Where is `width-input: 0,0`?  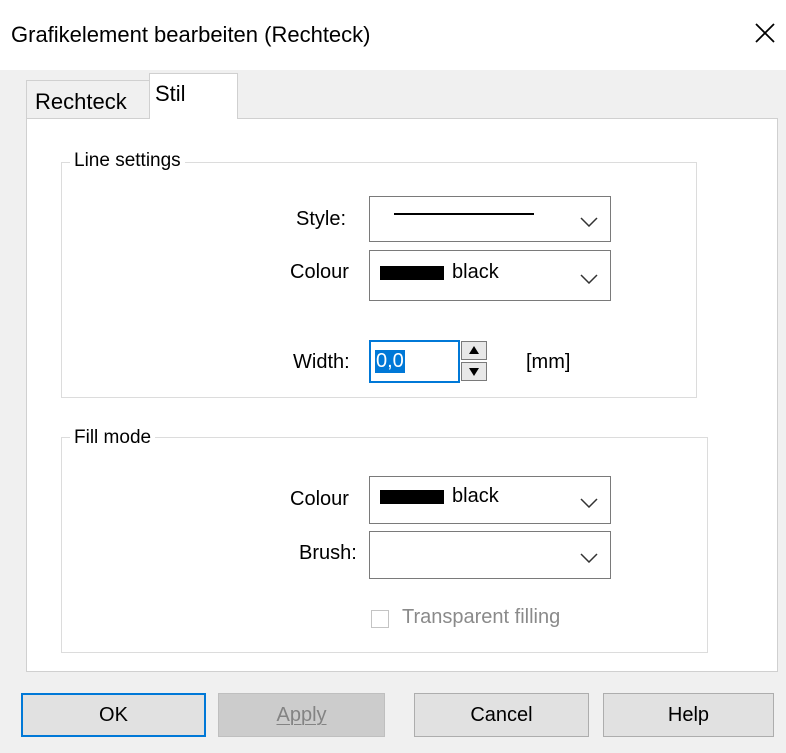 width-input: 0,0 is located at coordinates (414, 361).